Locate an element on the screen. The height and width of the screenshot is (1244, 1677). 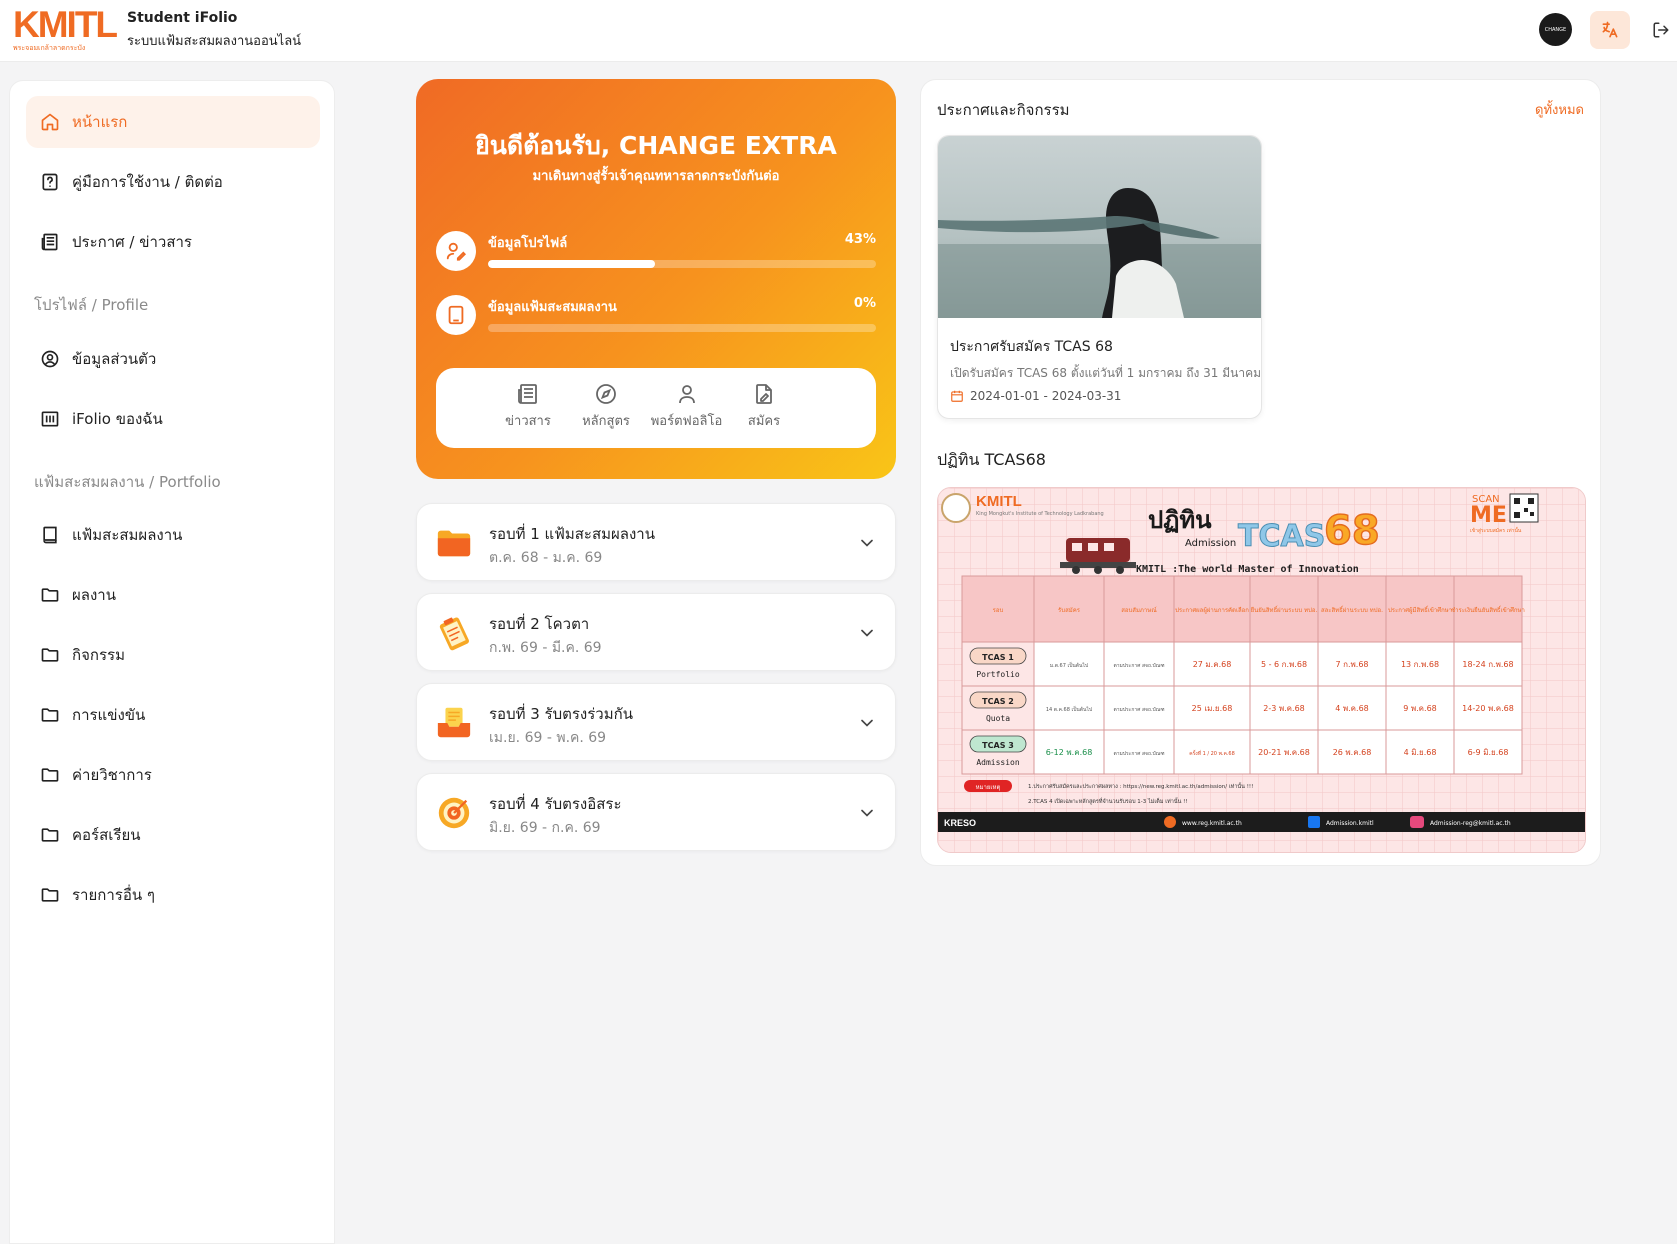
quick-link-programs: หลักสูตร is located at coordinates (606, 406).